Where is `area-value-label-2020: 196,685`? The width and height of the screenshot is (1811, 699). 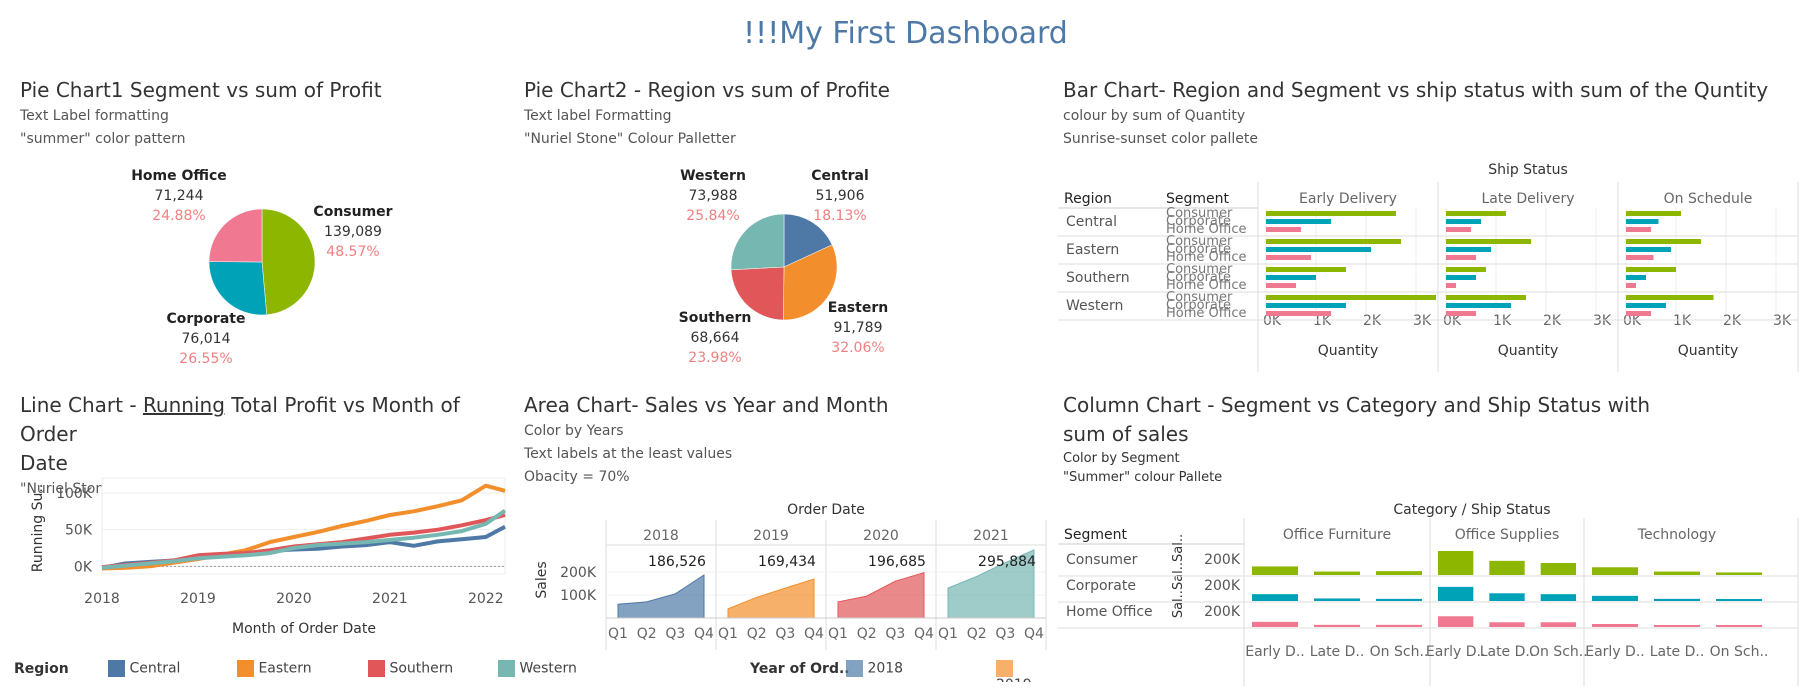
area-value-label-2020: 196,685 is located at coordinates (897, 562).